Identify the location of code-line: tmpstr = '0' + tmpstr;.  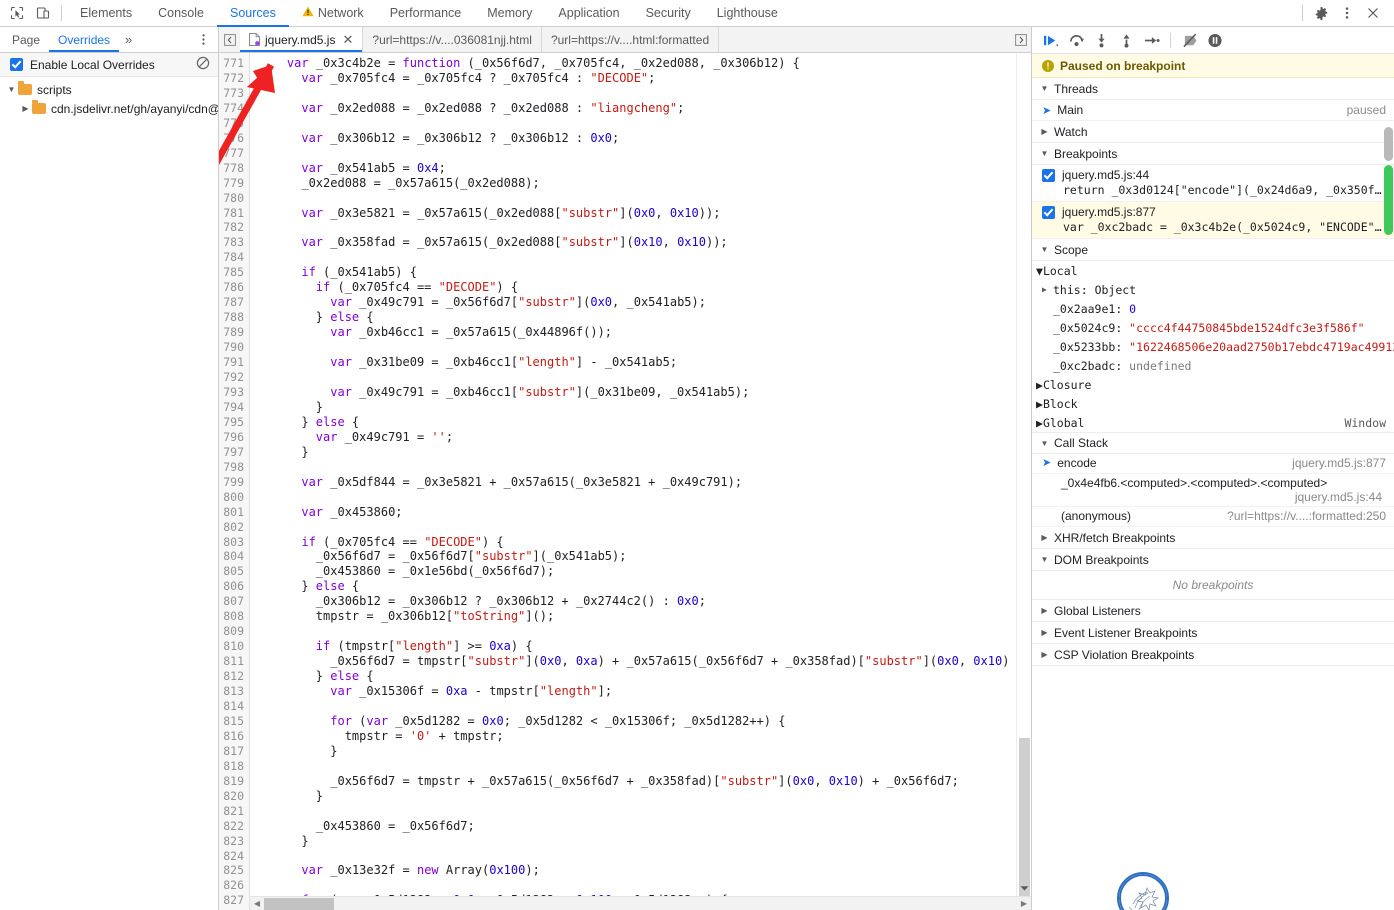
(644, 736).